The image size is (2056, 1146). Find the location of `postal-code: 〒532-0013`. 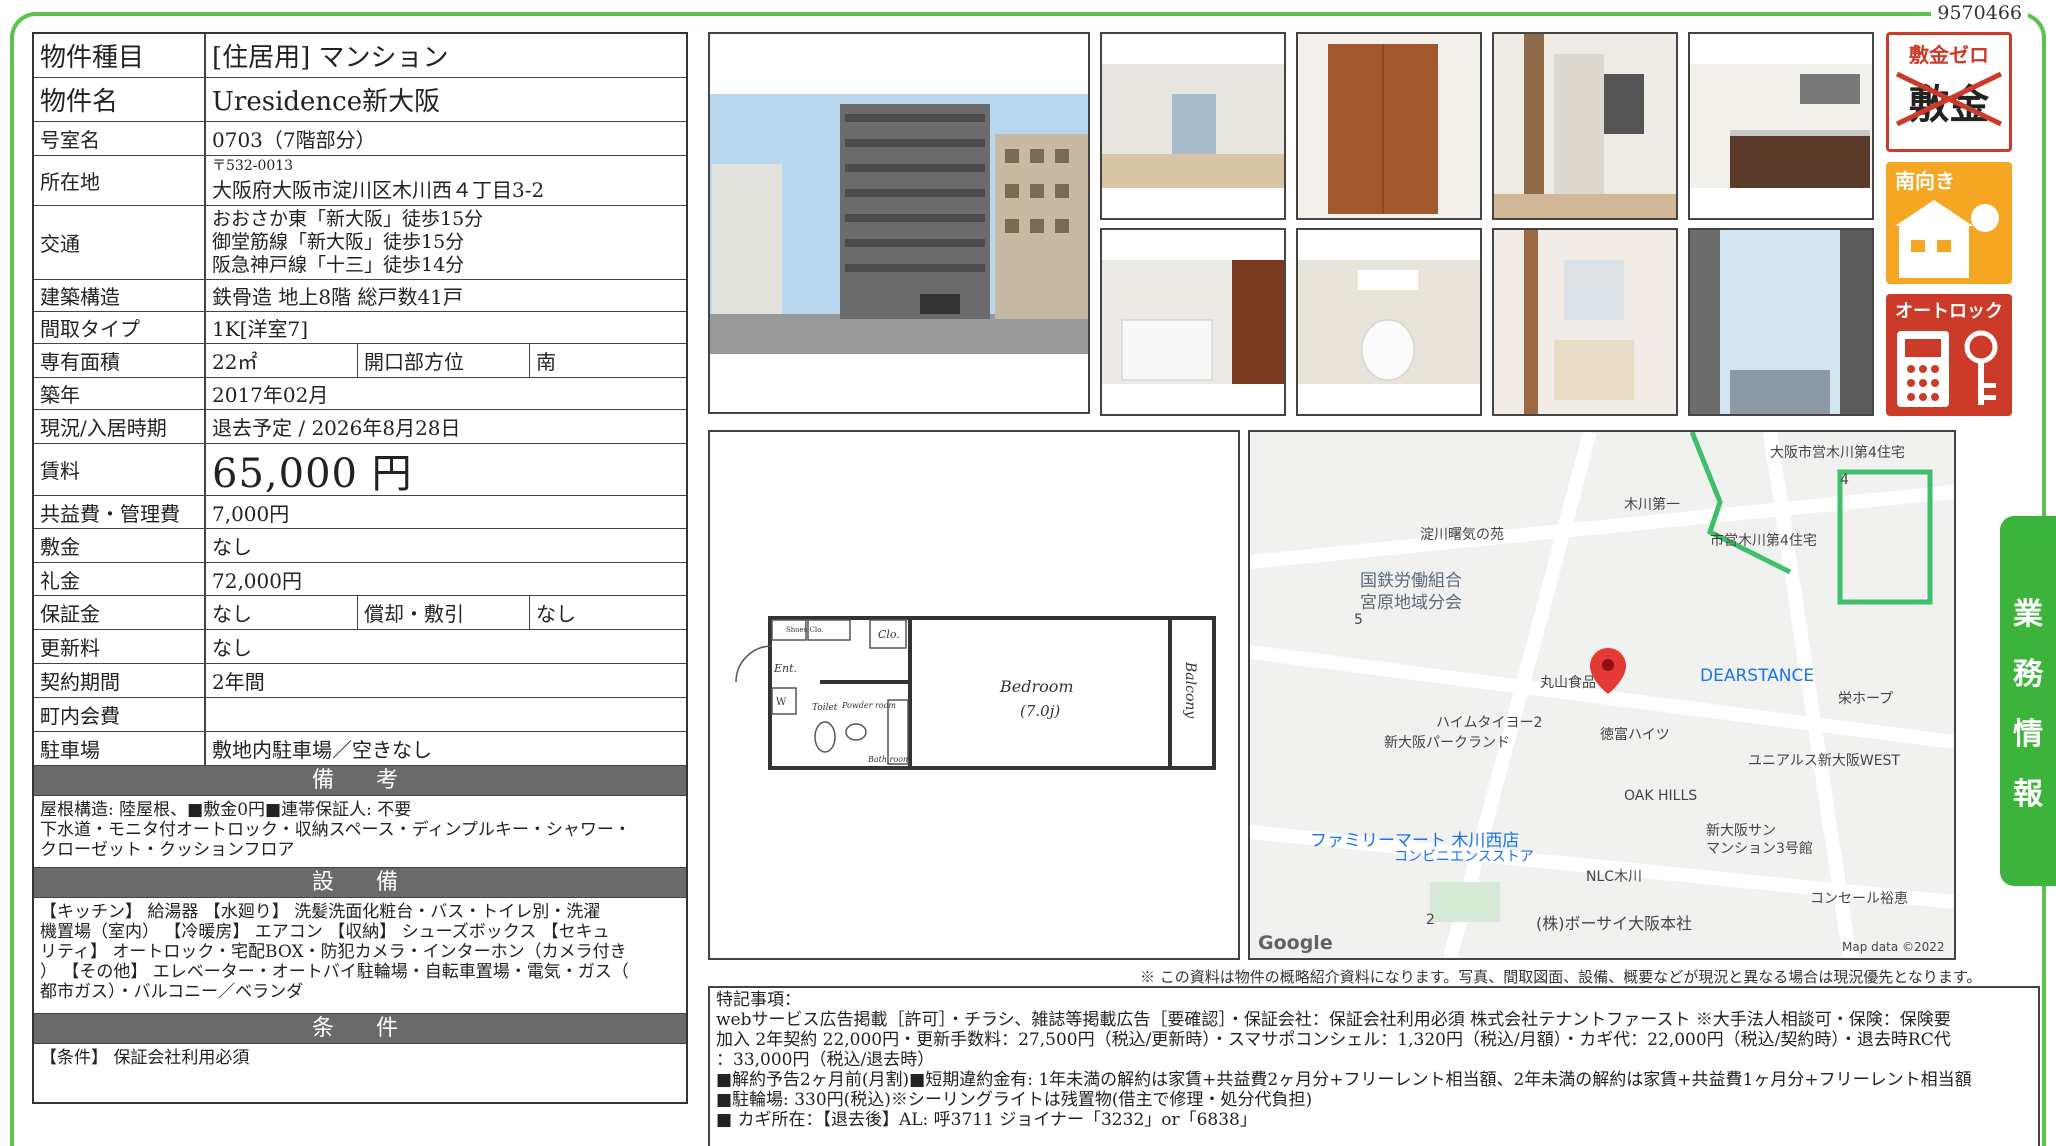

postal-code: 〒532-0013 is located at coordinates (253, 165).